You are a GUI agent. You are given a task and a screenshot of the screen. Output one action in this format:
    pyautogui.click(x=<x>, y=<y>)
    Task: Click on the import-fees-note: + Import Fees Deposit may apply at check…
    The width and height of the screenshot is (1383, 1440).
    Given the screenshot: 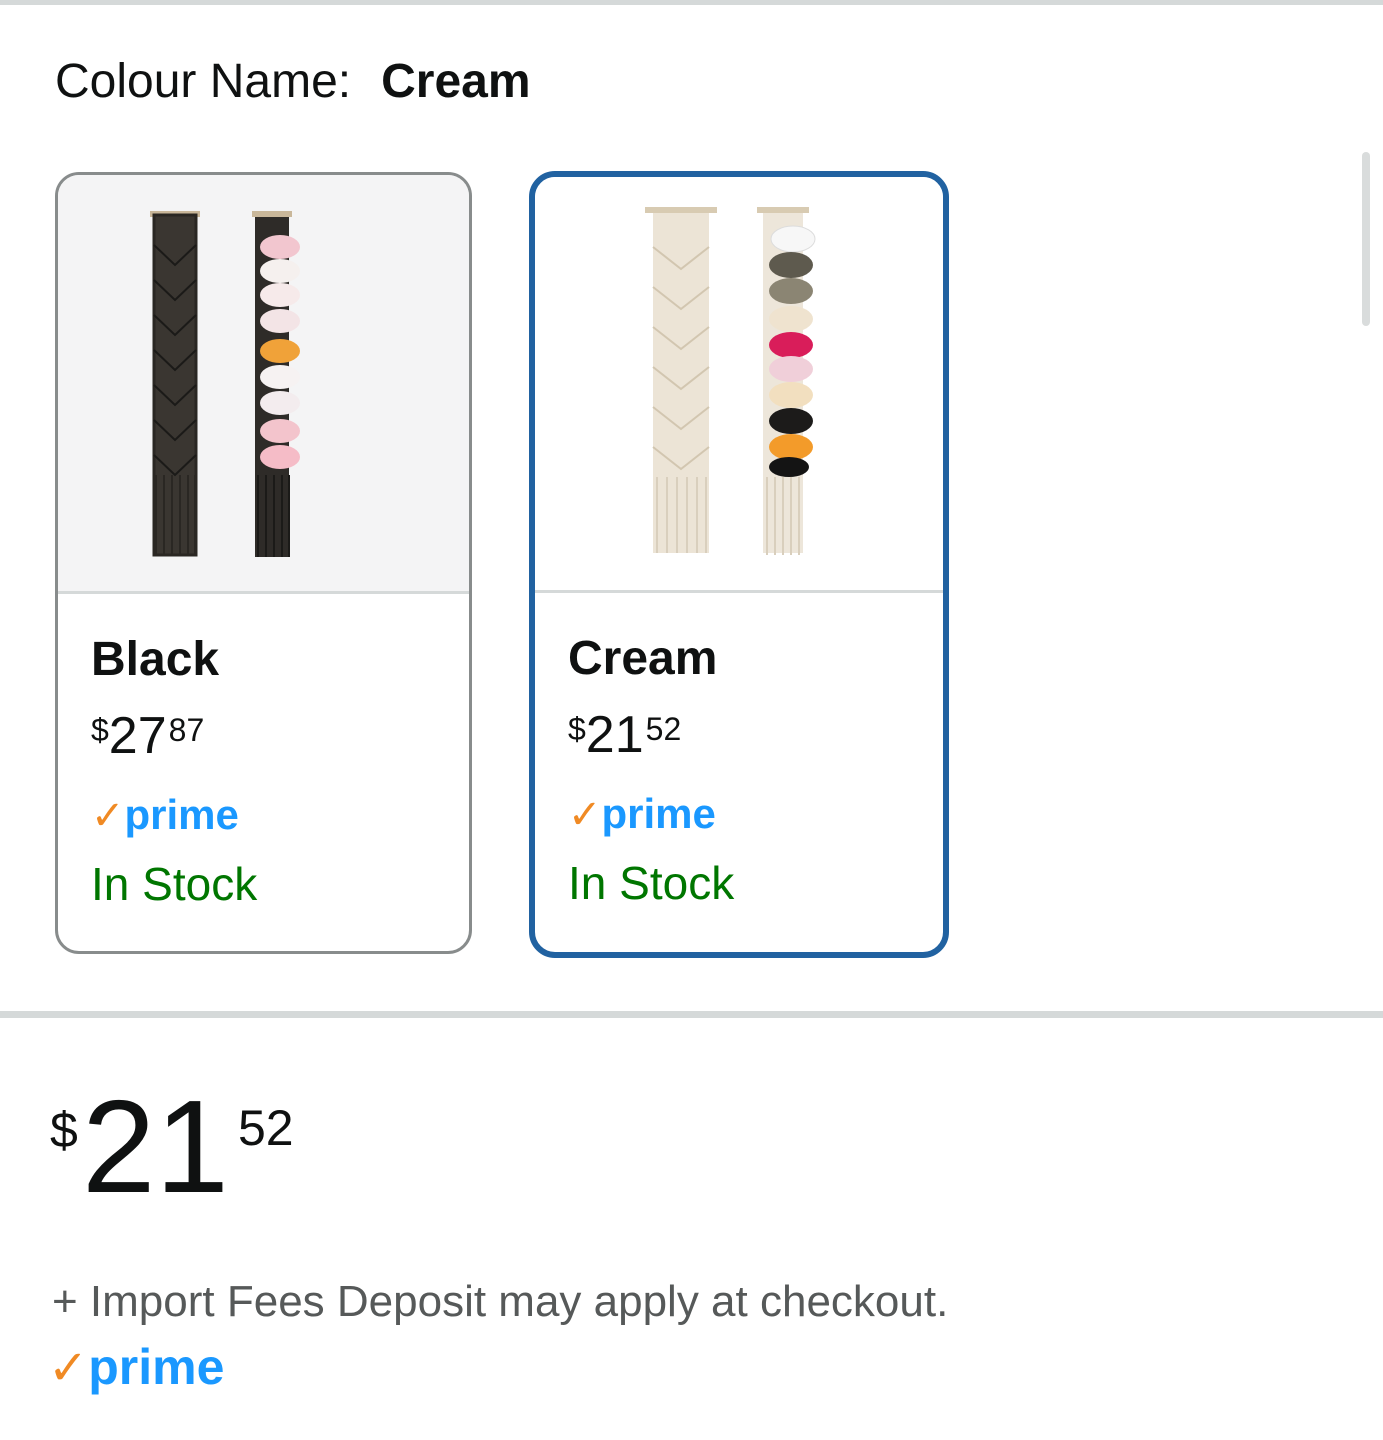 What is the action you would take?
    pyautogui.click(x=500, y=1301)
    